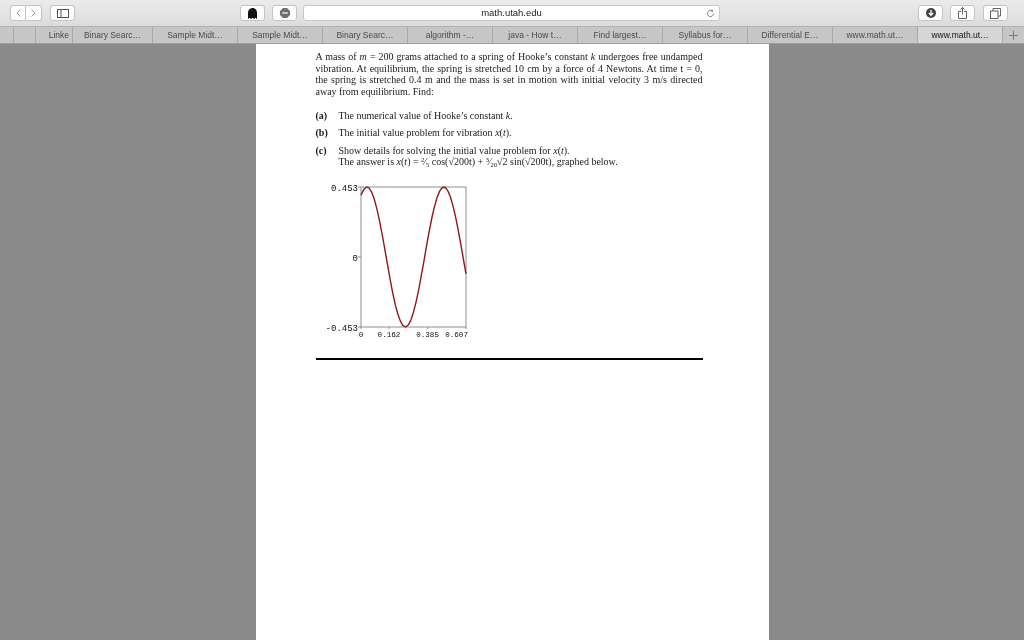 Image resolution: width=1024 pixels, height=640 pixels. What do you see at coordinates (710, 13) in the screenshot?
I see `reload-icon` at bounding box center [710, 13].